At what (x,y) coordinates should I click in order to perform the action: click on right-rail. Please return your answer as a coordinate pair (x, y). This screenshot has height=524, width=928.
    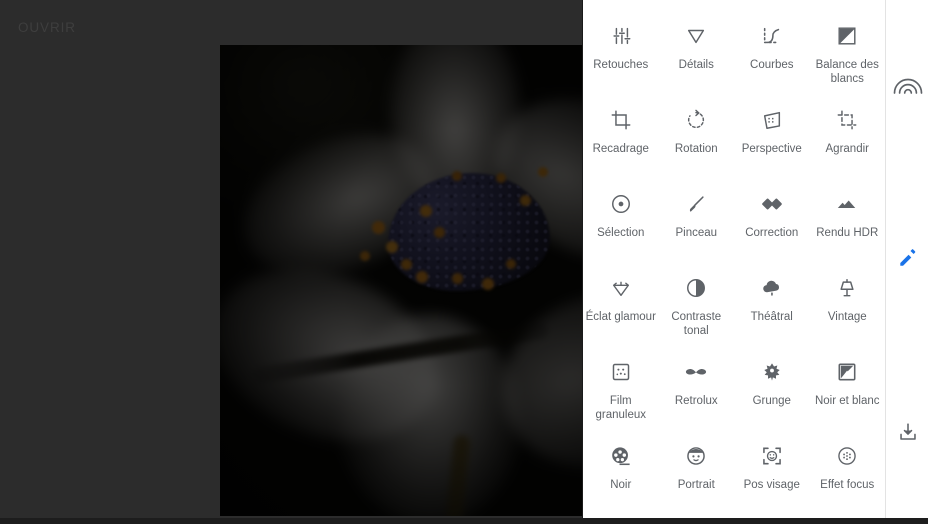
    Looking at the image, I should click on (906, 259).